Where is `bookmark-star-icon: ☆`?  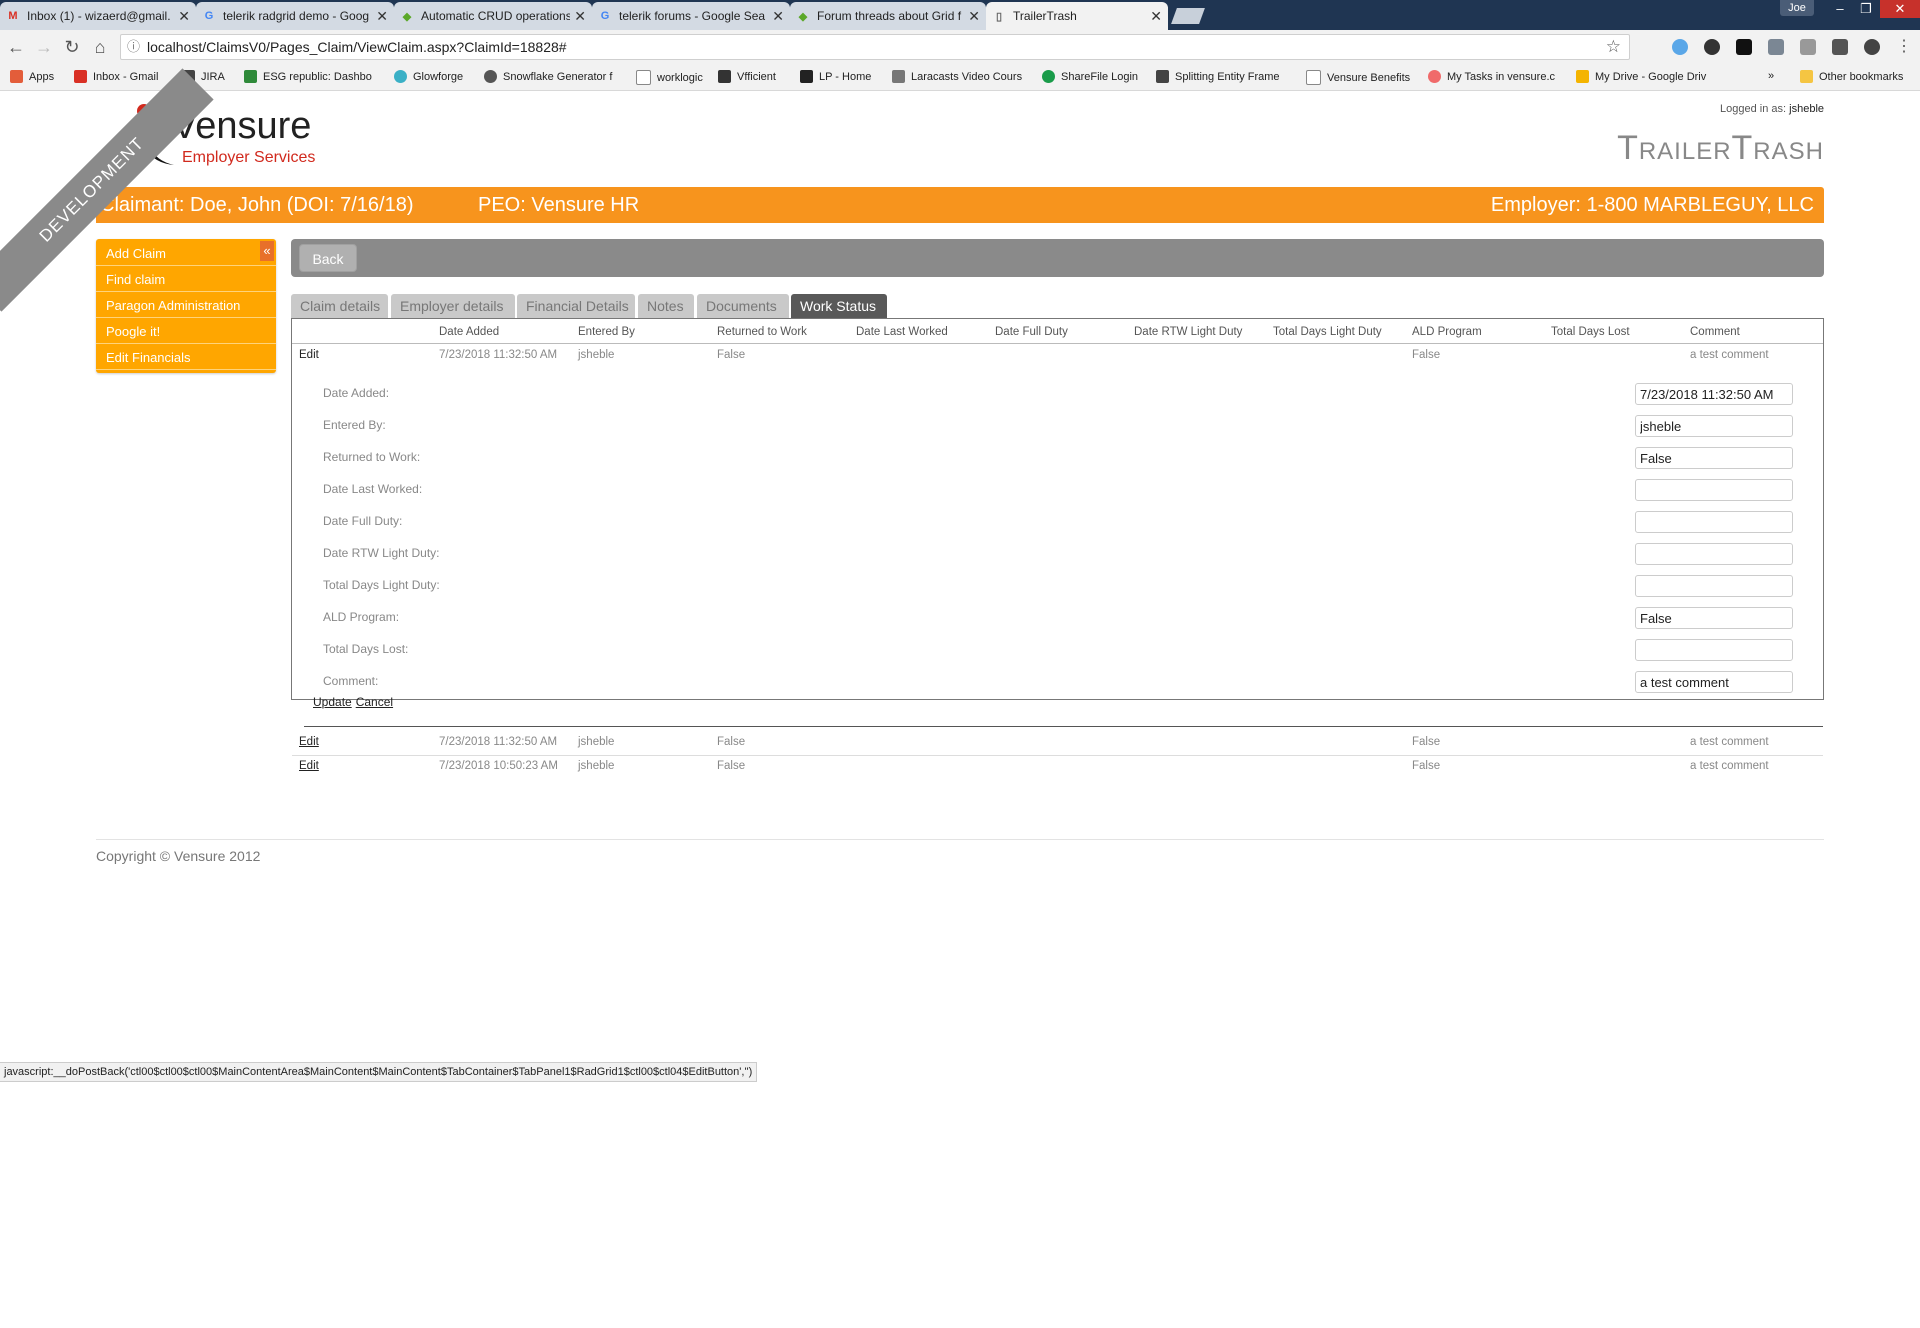
bookmark-star-icon: ☆ is located at coordinates (1613, 47).